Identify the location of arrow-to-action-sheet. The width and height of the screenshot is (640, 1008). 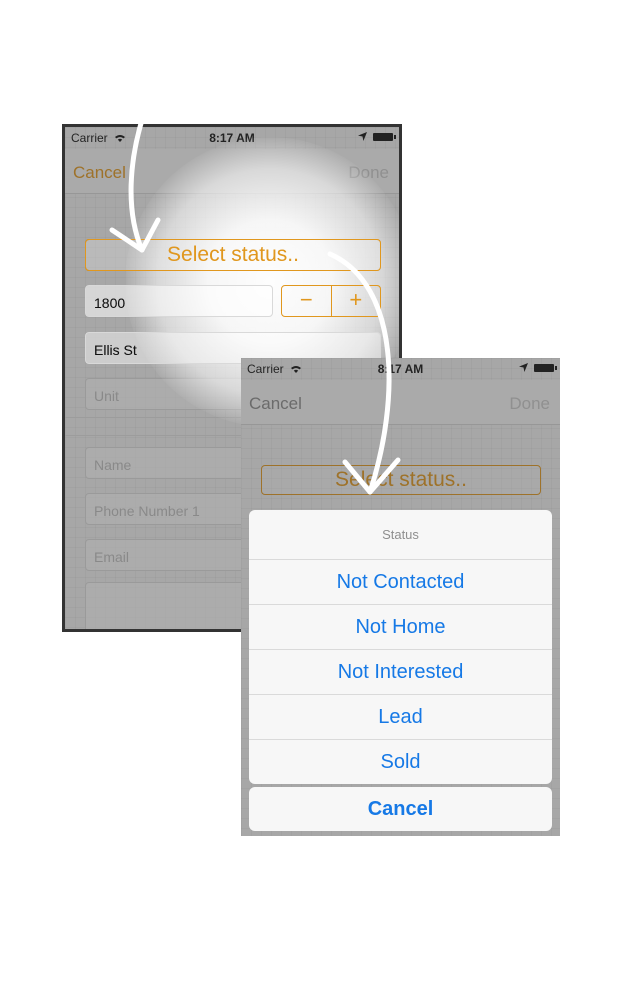
(359, 373).